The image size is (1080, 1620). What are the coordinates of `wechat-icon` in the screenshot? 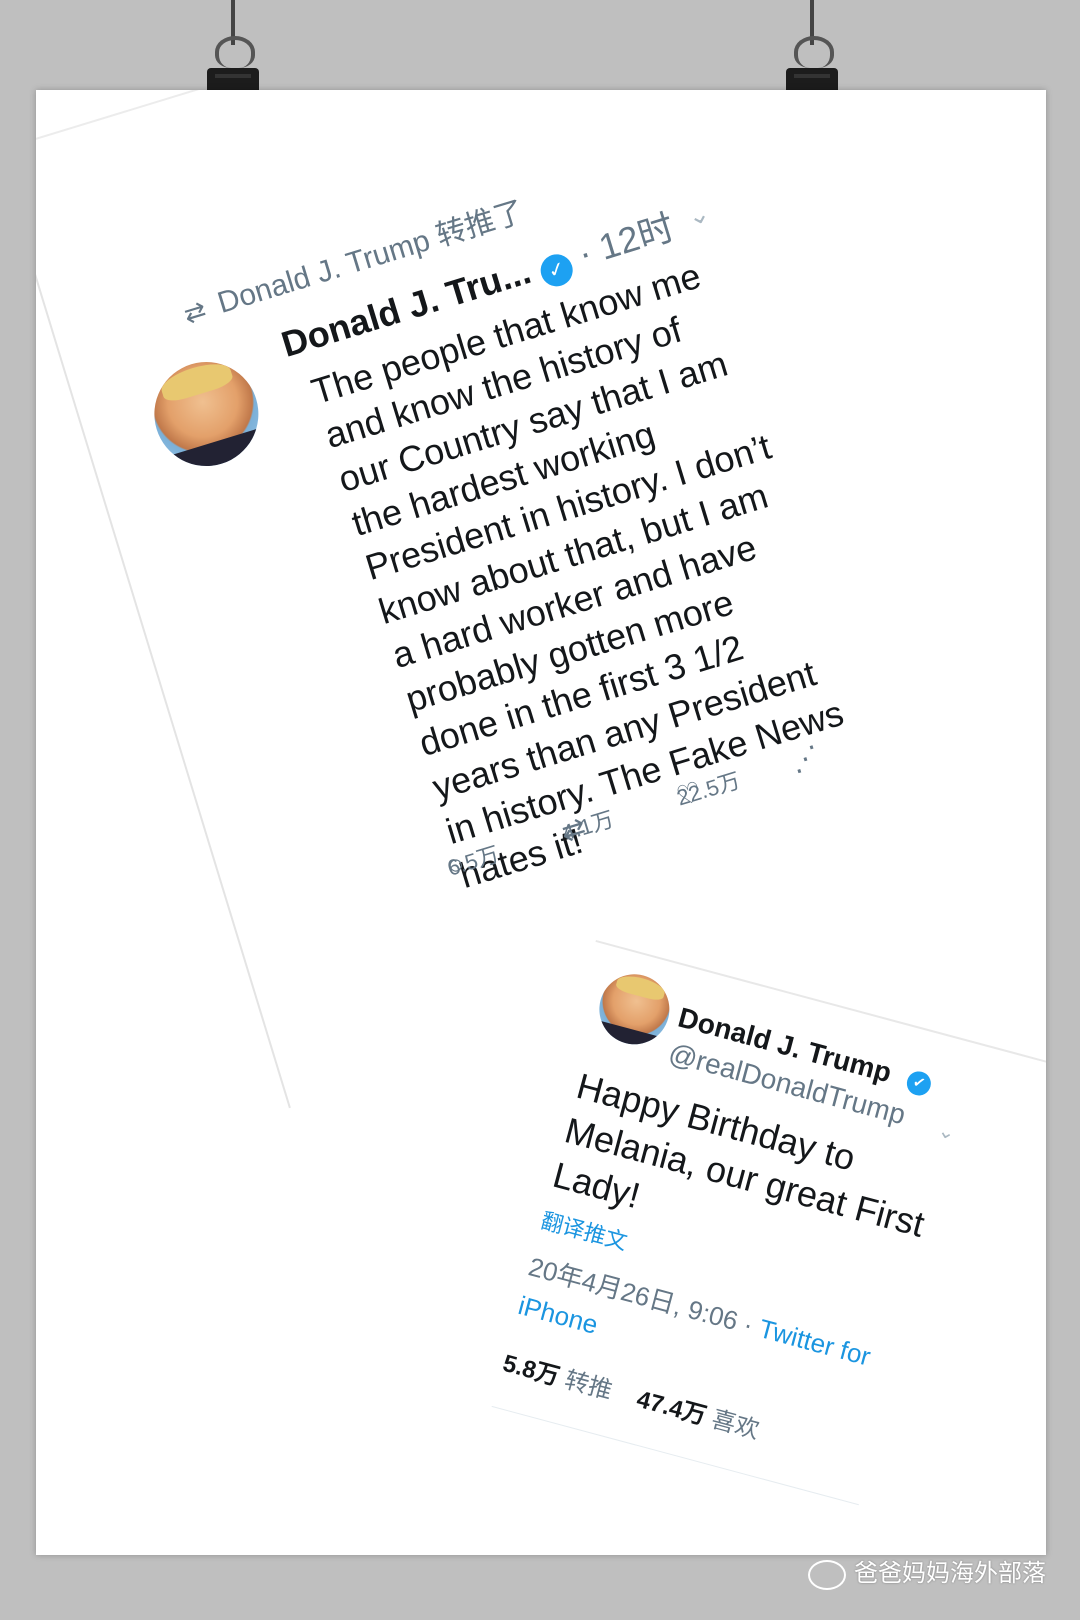 It's located at (827, 1575).